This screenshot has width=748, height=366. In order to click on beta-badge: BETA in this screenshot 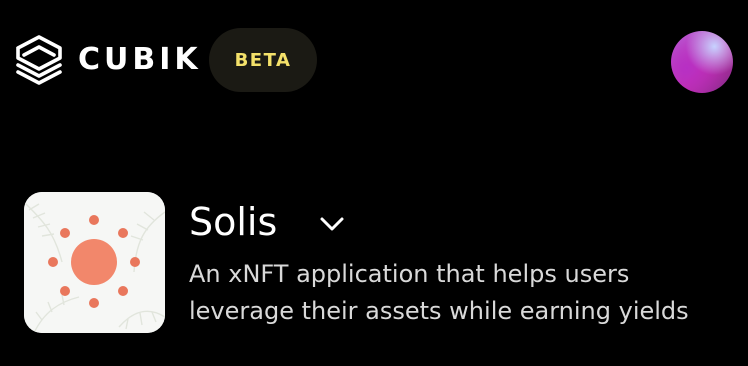, I will do `click(263, 60)`.